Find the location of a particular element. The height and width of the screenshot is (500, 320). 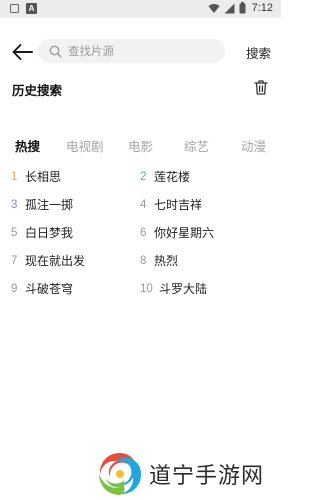

notification-square-icon is located at coordinates (14, 8).